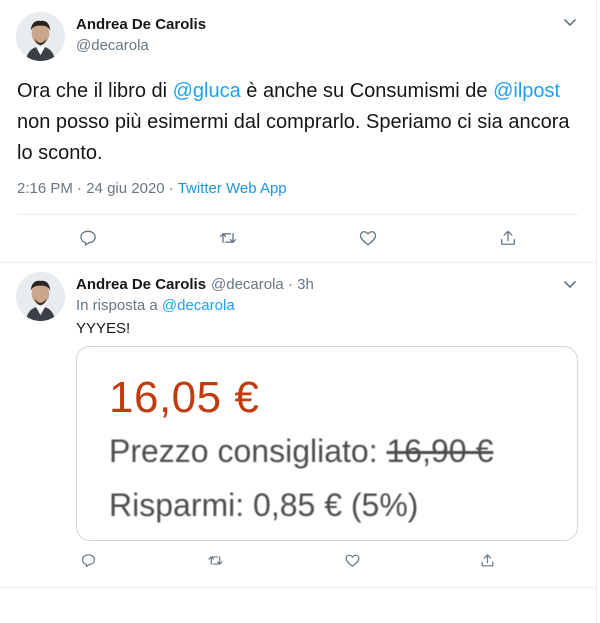  I want to click on tweet-time: 2:16 PM, so click(45, 188).